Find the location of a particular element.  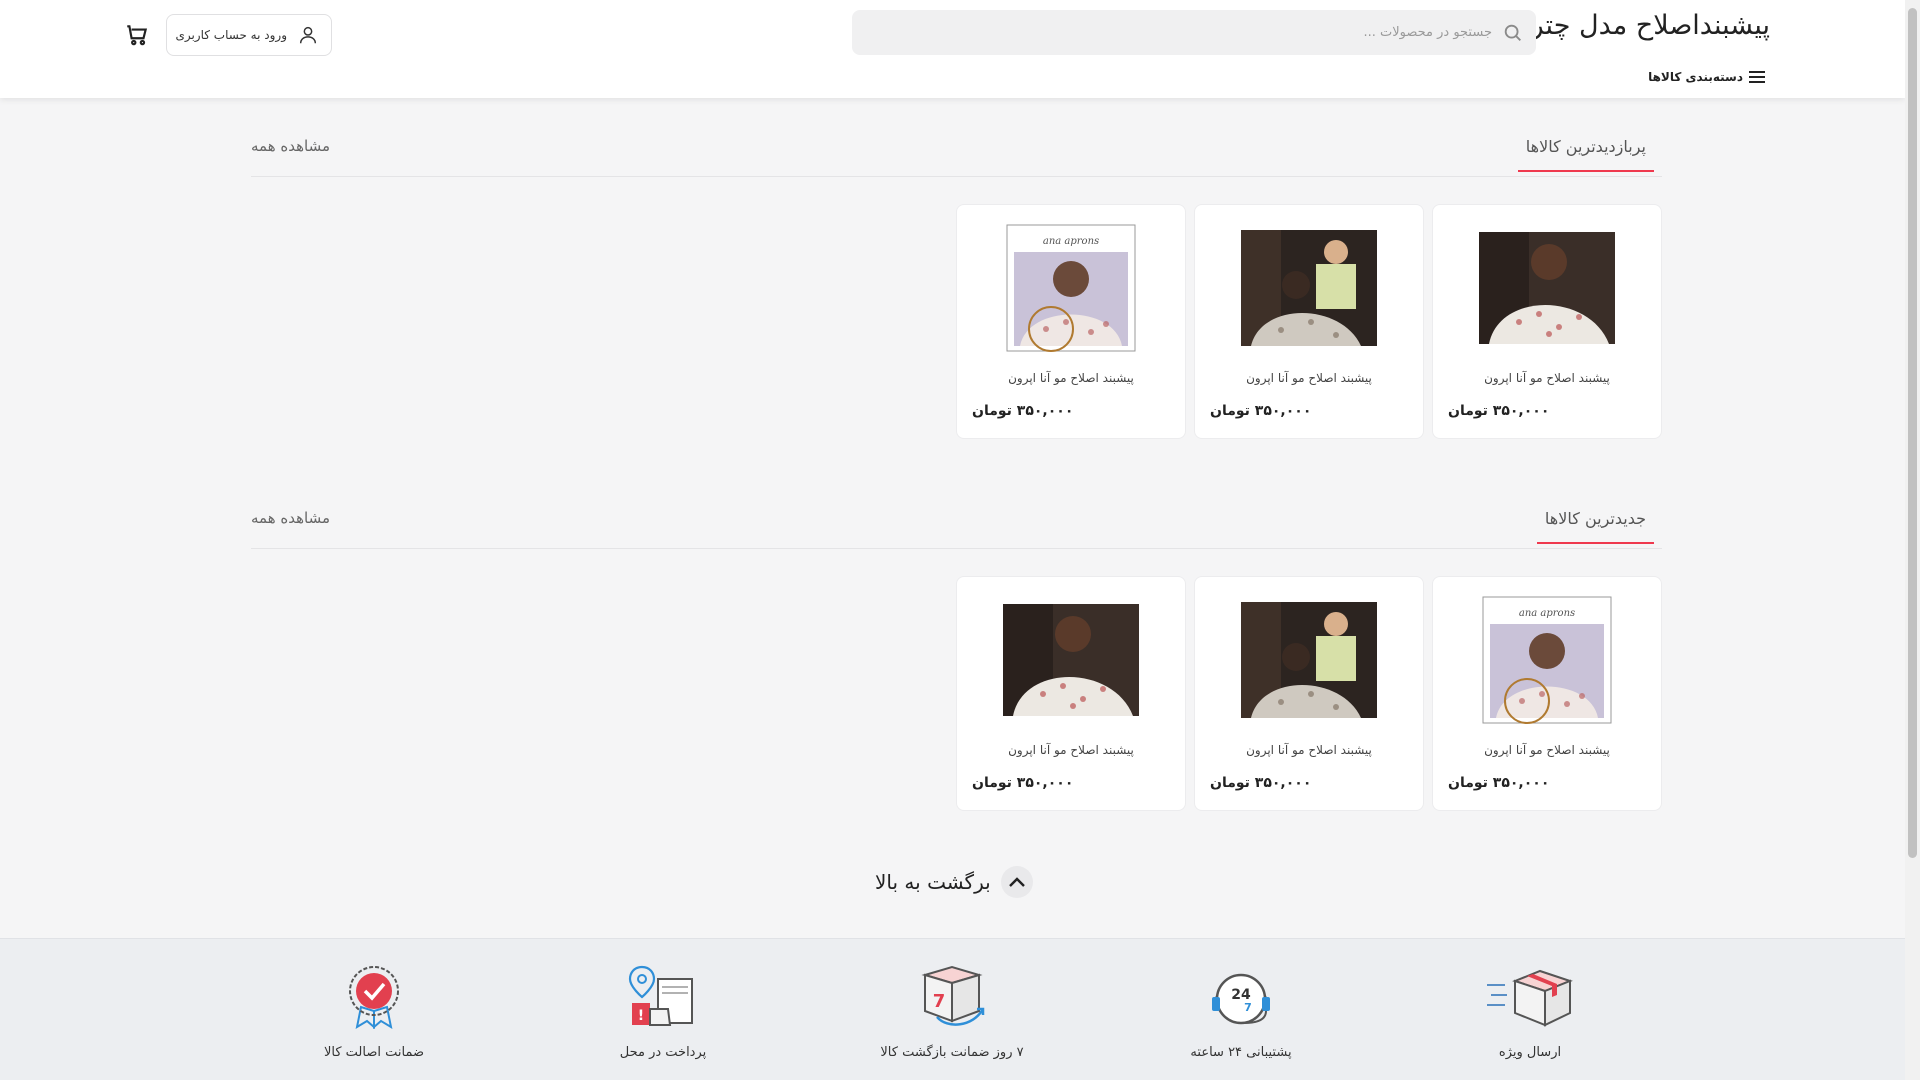

feature-label: پشتیبانی ۲۴ ساعته is located at coordinates (1241, 1052).